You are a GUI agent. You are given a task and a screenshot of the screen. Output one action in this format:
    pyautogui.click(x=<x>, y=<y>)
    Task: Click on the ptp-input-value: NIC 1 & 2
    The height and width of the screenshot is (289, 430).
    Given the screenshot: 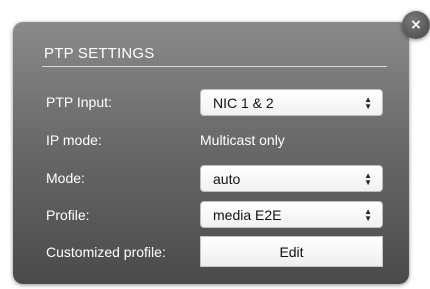 What is the action you would take?
    pyautogui.click(x=243, y=102)
    